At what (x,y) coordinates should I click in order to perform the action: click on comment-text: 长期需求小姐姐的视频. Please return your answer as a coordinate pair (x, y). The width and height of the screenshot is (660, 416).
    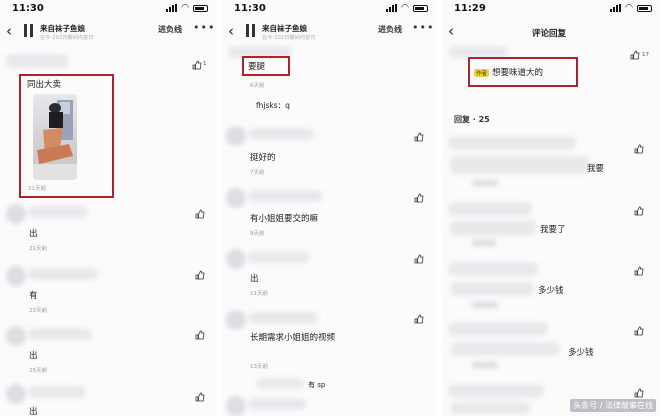
    Looking at the image, I should click on (293, 338).